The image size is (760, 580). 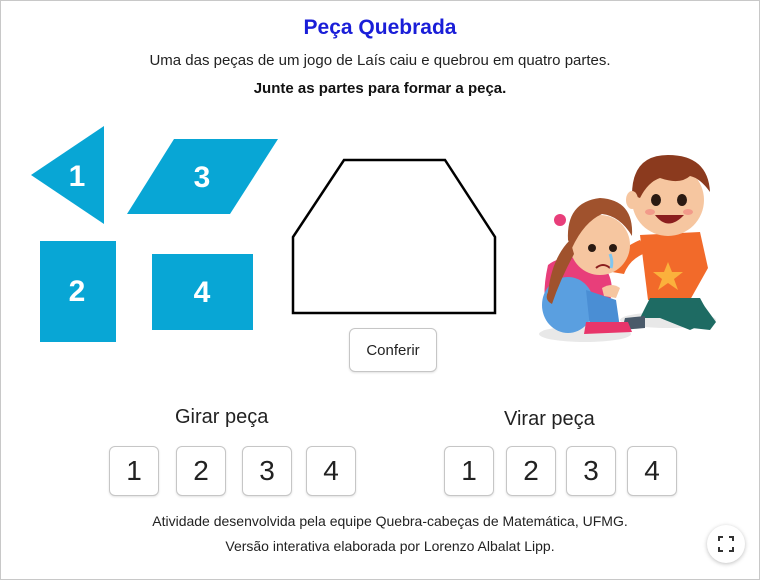 I want to click on flip-button-3: 3, so click(x=591, y=471).